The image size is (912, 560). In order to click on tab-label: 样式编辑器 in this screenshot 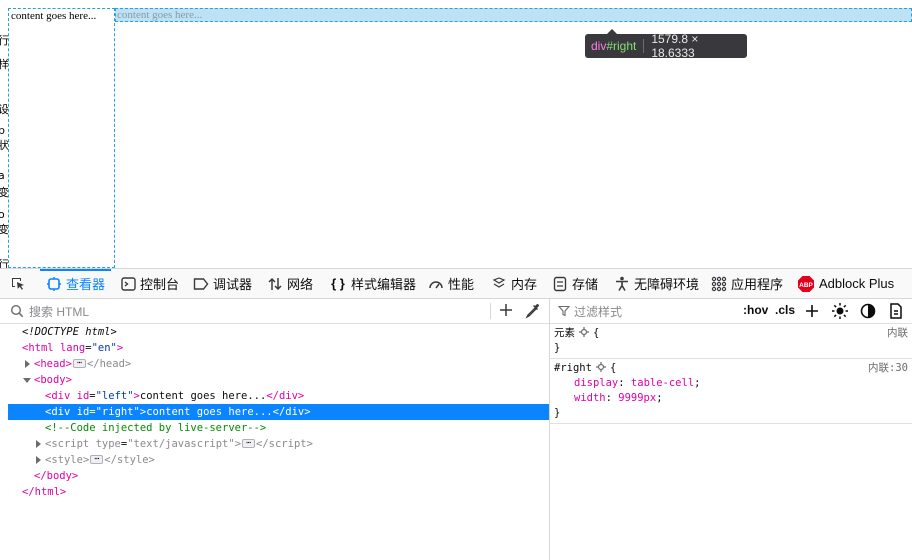, I will do `click(384, 284)`.